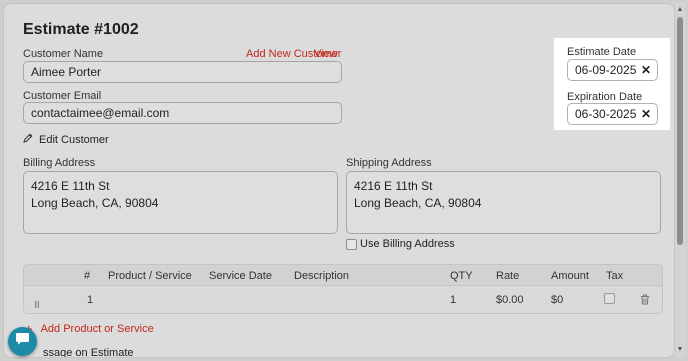 Image resolution: width=688 pixels, height=361 pixels. What do you see at coordinates (28, 139) in the screenshot?
I see `pencil-icon` at bounding box center [28, 139].